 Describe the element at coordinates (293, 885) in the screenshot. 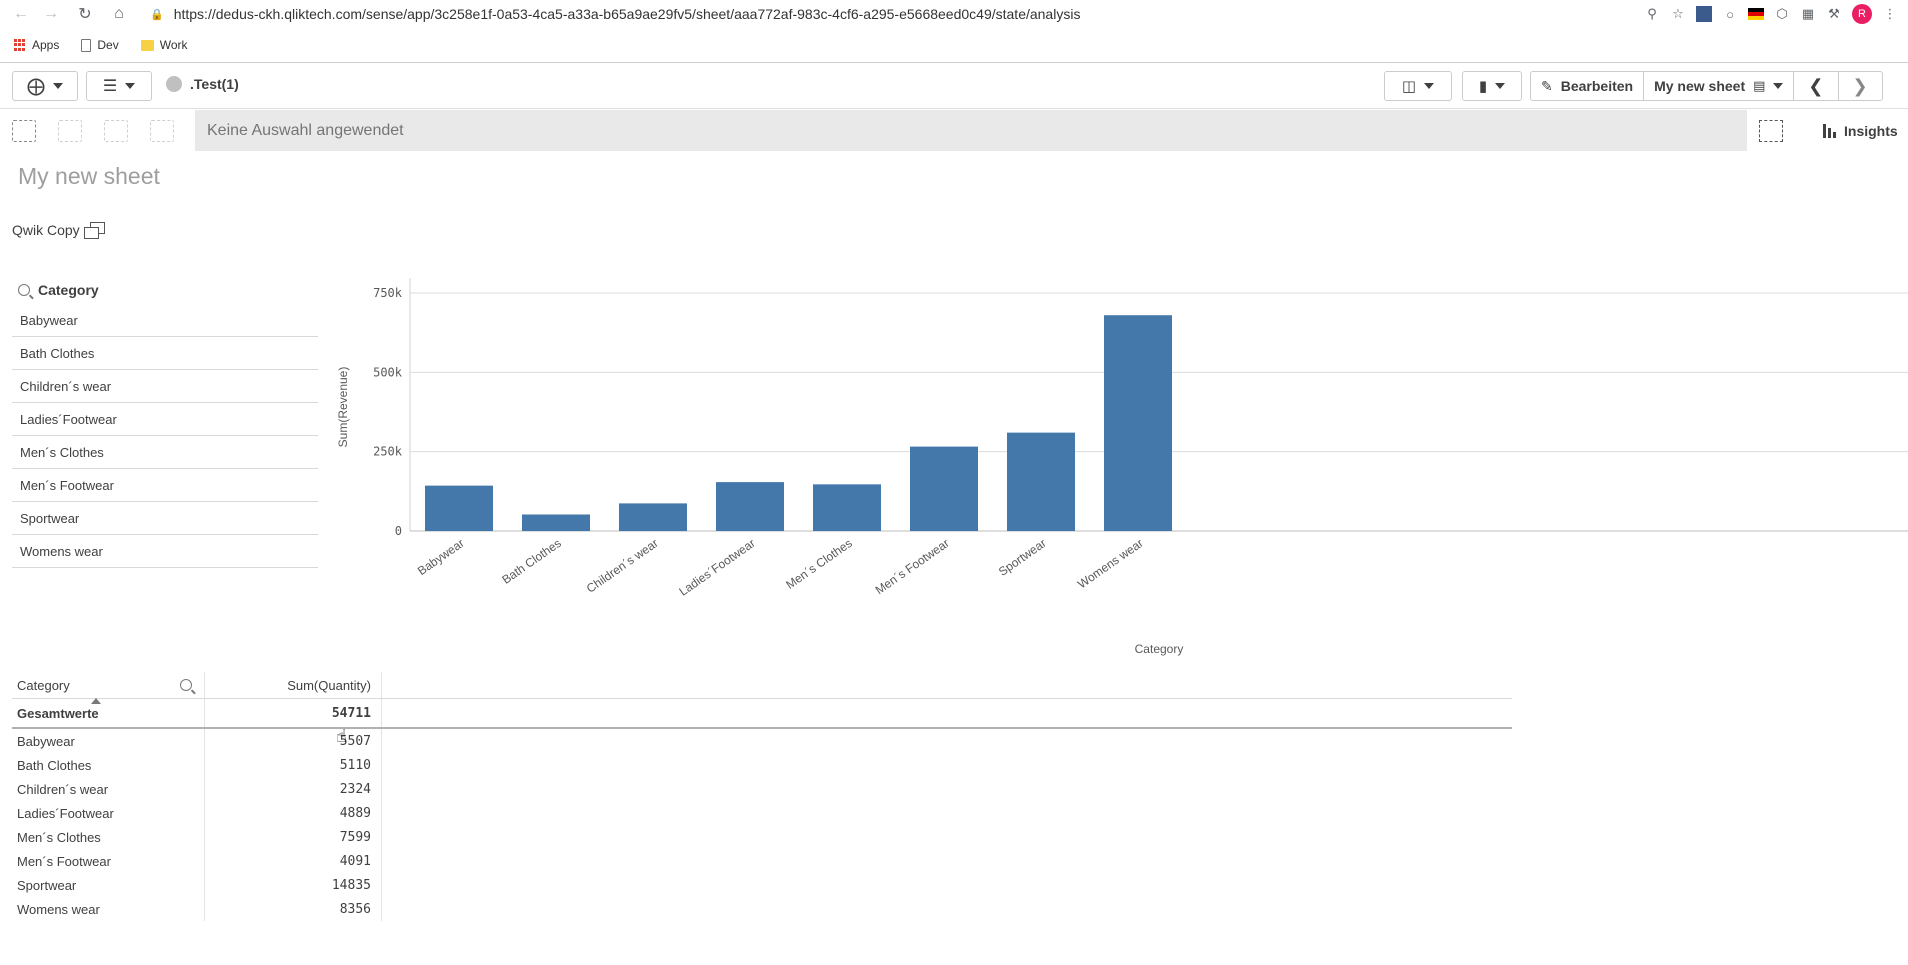

I see `cell-quantity: 14835` at that location.